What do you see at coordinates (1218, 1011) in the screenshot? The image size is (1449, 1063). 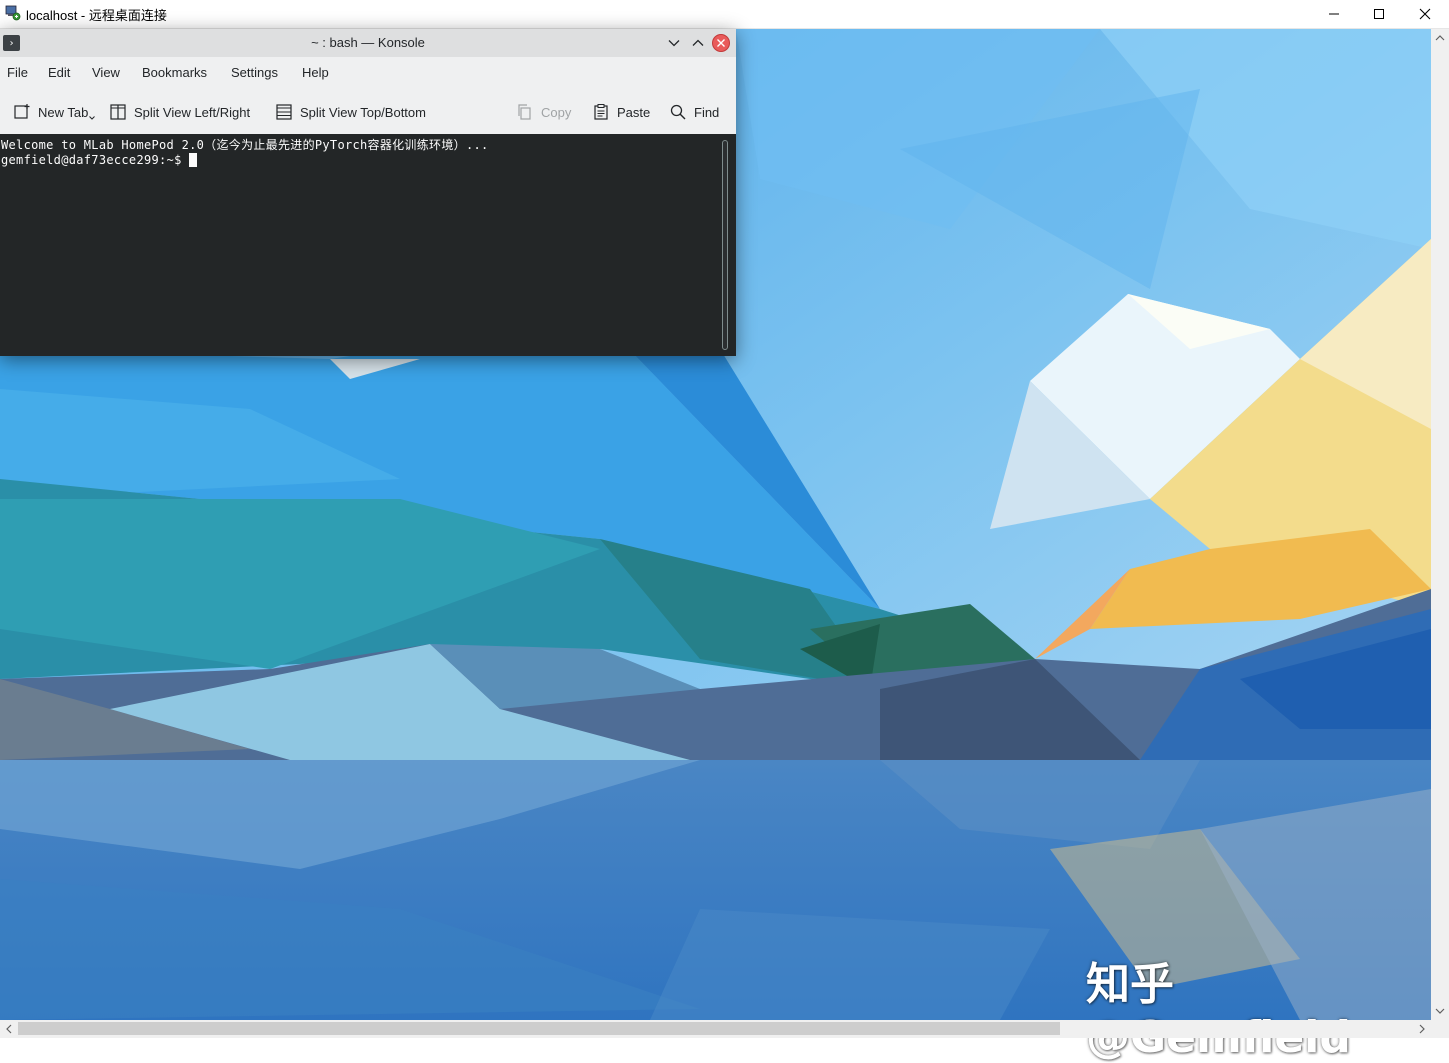 I see `watermark-text: 知乎 @Gemfield` at bounding box center [1218, 1011].